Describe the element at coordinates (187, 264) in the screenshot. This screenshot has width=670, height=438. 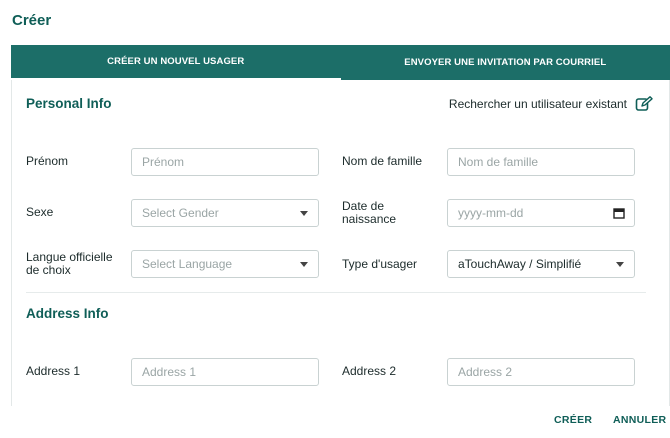
I see `language-placeholder: Select Language` at that location.